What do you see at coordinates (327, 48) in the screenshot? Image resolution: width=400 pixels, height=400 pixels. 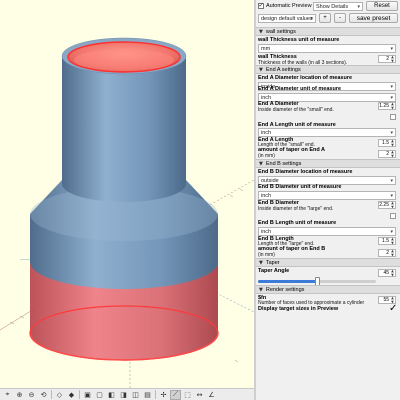 I see `wall-unit-select: mm ▾` at bounding box center [327, 48].